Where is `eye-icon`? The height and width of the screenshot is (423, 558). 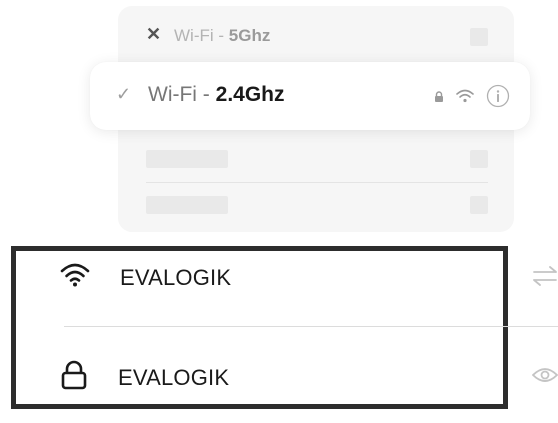
eye-icon is located at coordinates (544, 377).